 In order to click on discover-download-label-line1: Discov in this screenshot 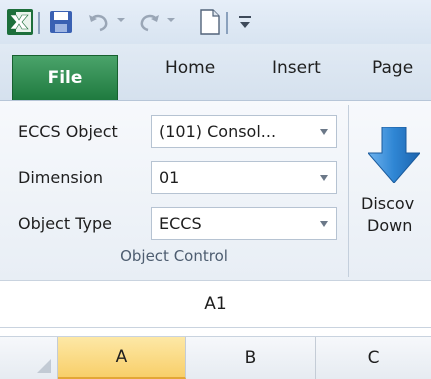, I will do `click(387, 203)`.